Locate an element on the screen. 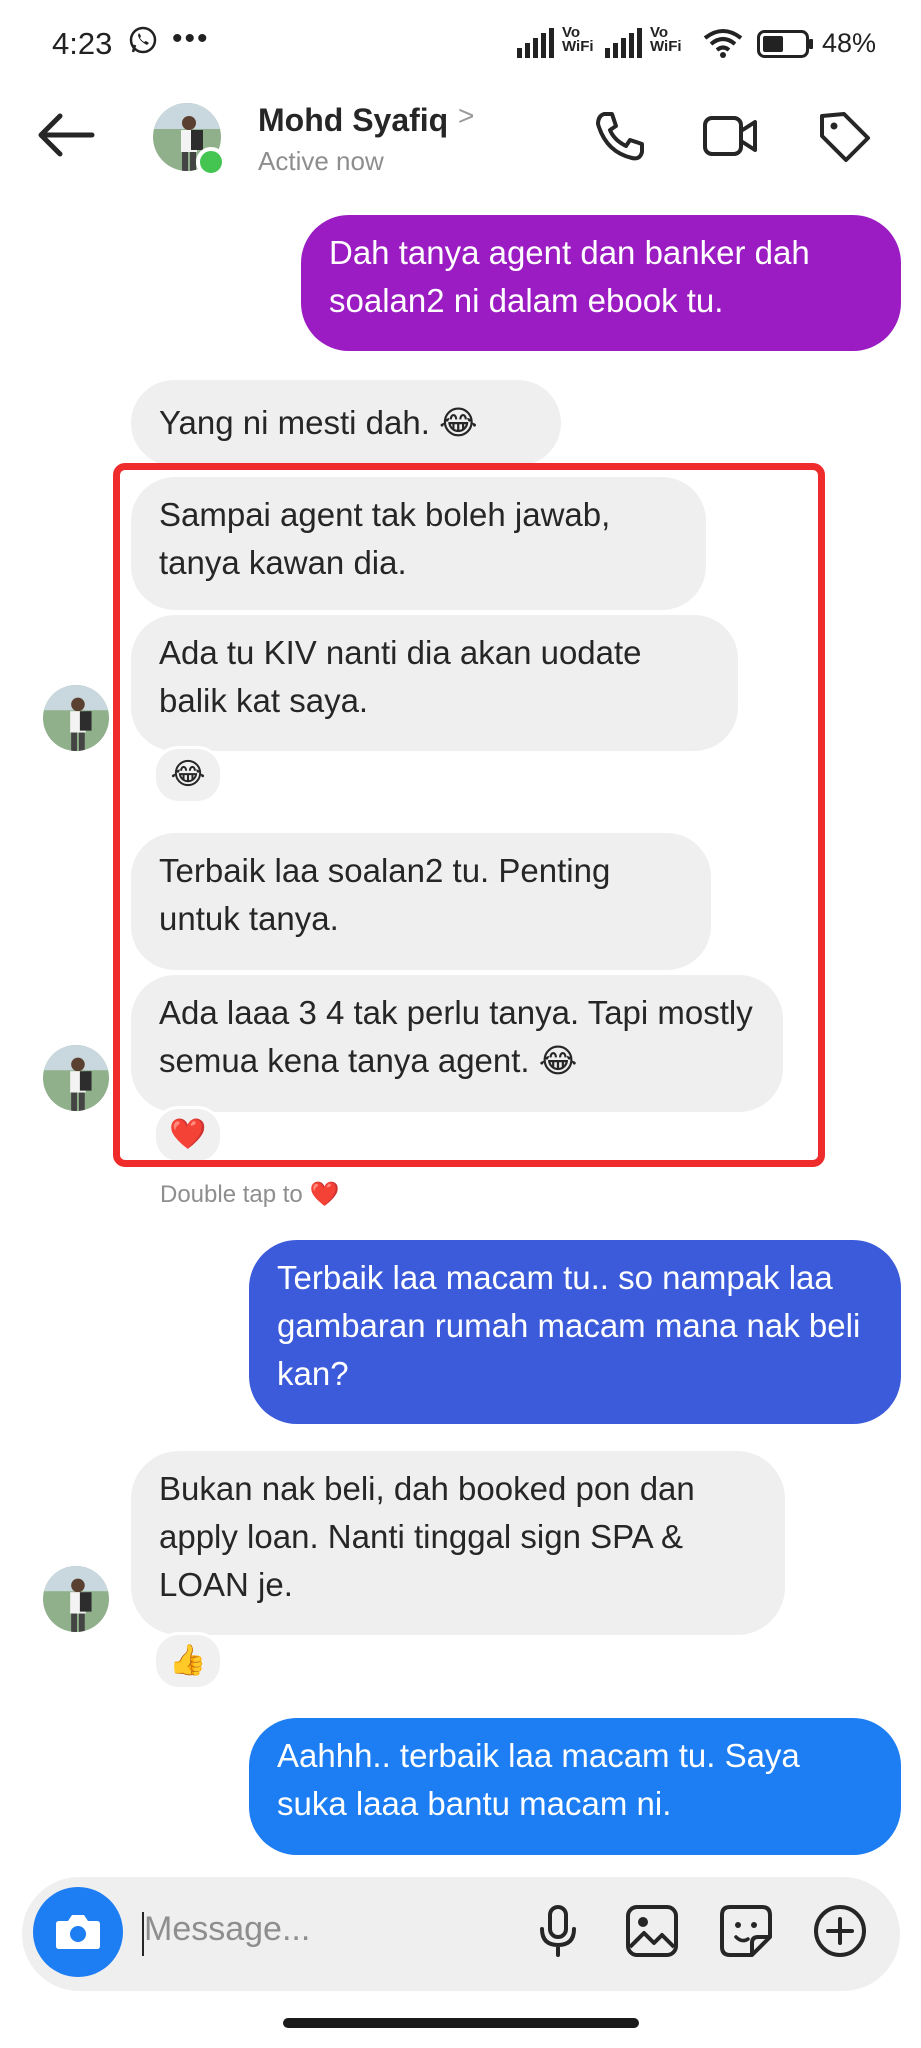 The image size is (921, 2048). battery-icon is located at coordinates (785, 44).